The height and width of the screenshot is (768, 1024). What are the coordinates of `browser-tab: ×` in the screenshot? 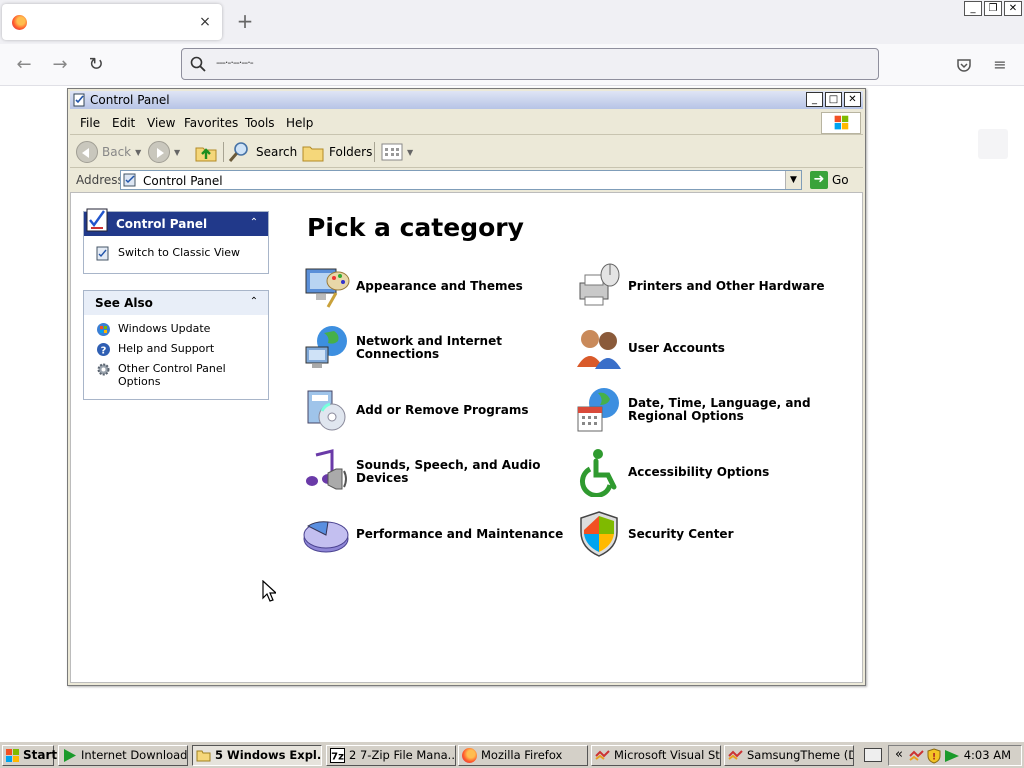 It's located at (112, 22).